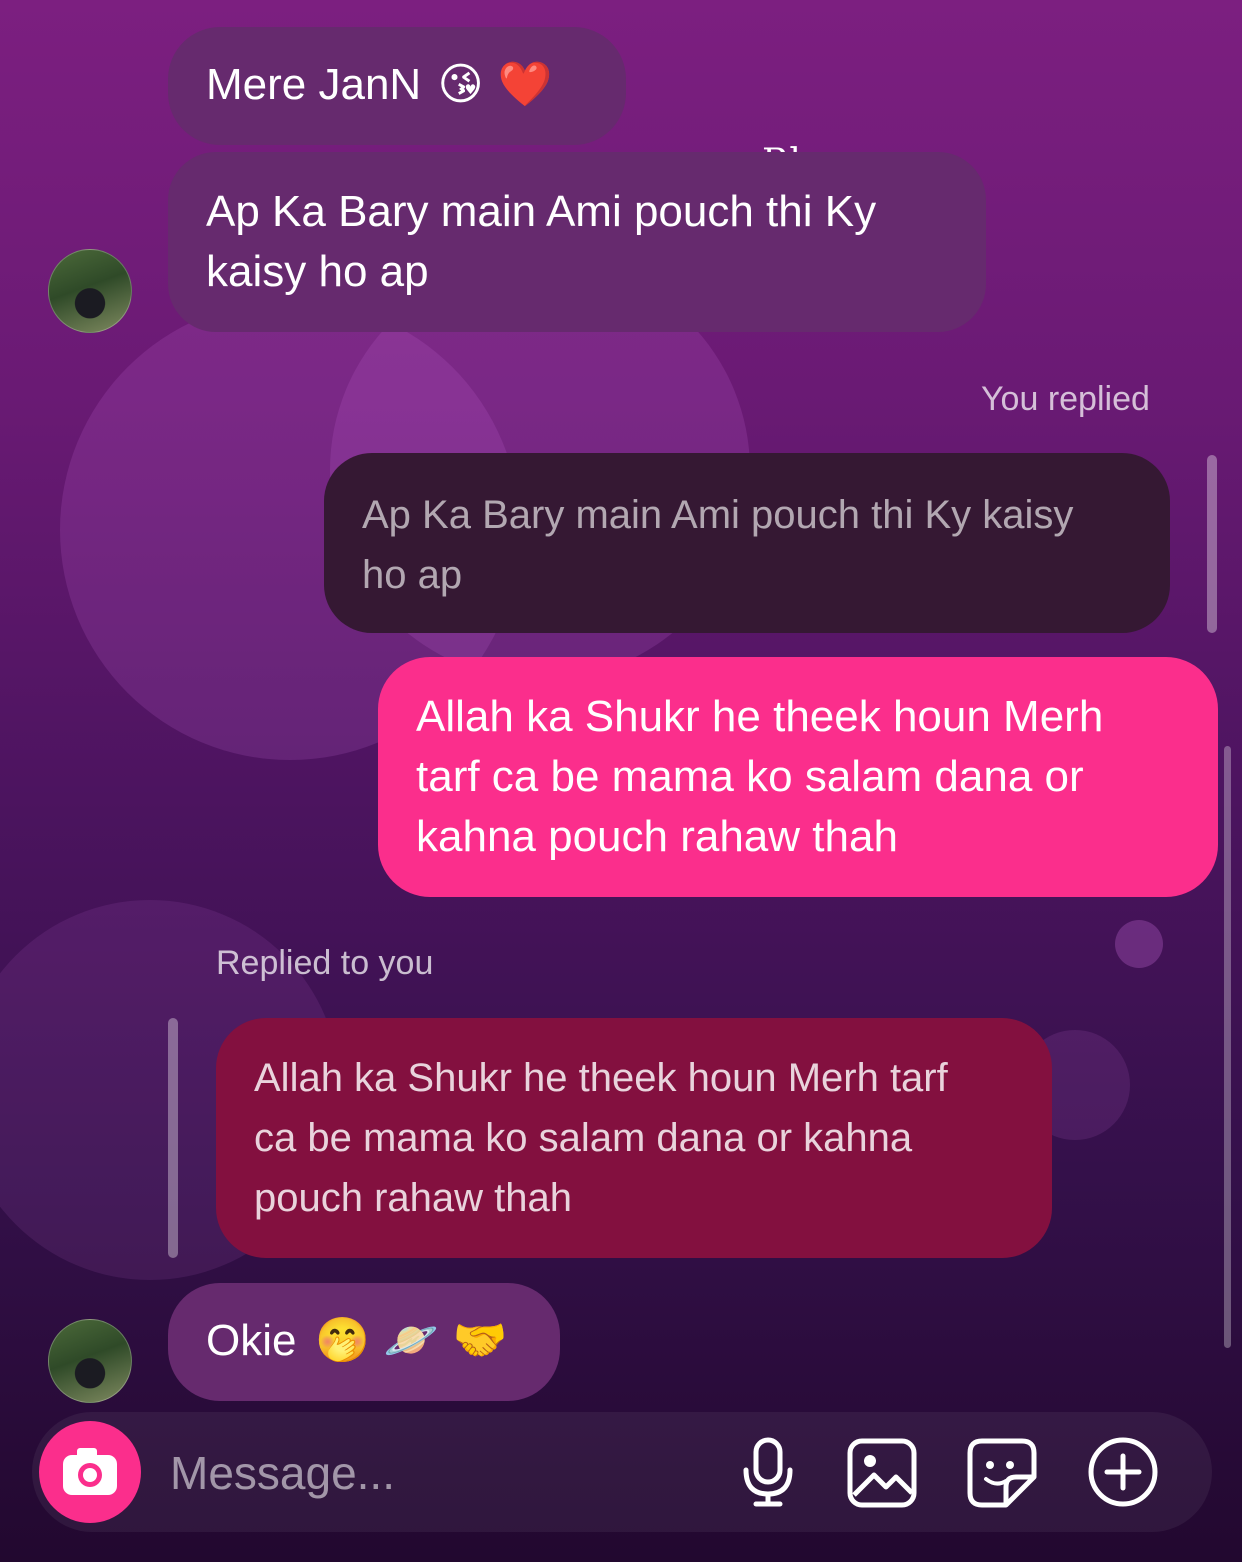 The height and width of the screenshot is (1562, 1242). What do you see at coordinates (251, 1340) in the screenshot?
I see `message-text: Okie` at bounding box center [251, 1340].